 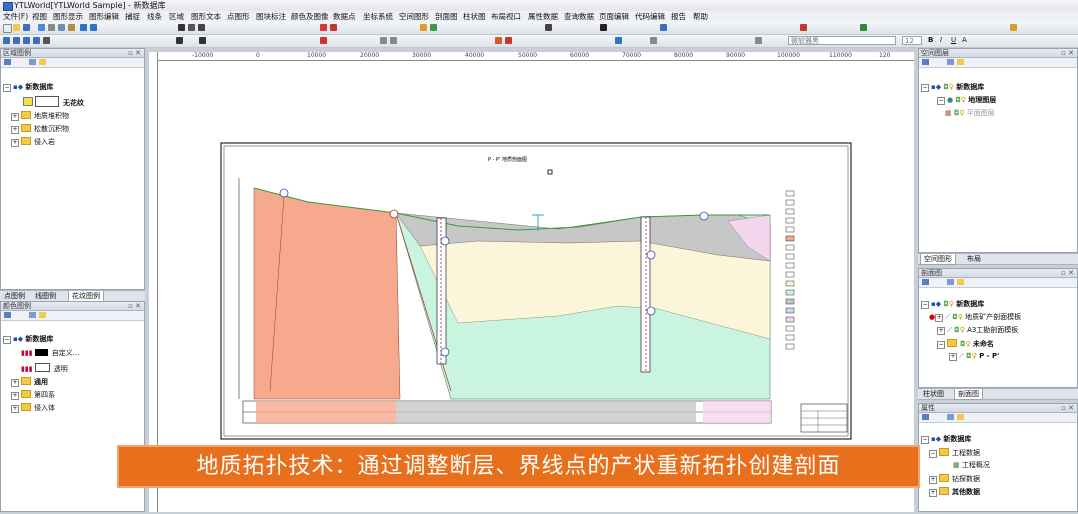 What do you see at coordinates (26, 27) in the screenshot?
I see `save-icon` at bounding box center [26, 27].